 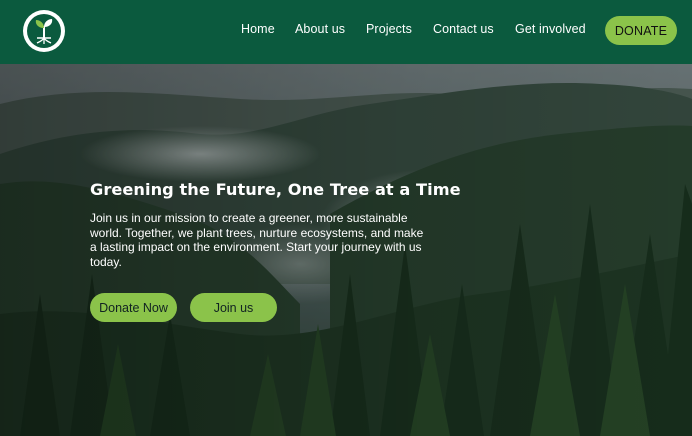 What do you see at coordinates (133, 307) in the screenshot?
I see `donate-now-button: Donate Now` at bounding box center [133, 307].